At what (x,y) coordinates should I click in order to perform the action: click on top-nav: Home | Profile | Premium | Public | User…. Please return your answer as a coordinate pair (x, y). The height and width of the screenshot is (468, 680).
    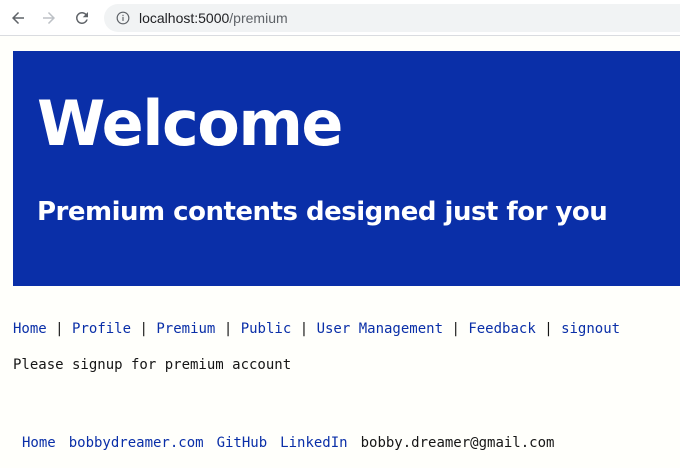
    Looking at the image, I should click on (316, 329).